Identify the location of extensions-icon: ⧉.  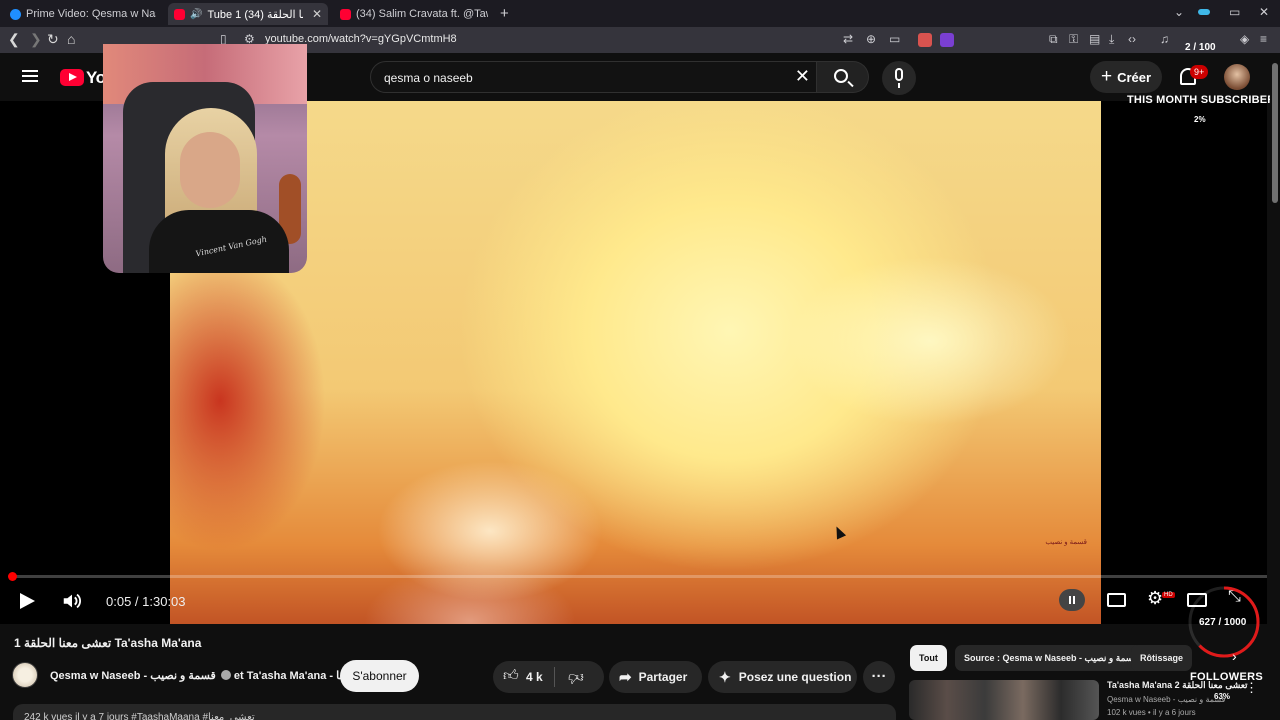
(1053, 39).